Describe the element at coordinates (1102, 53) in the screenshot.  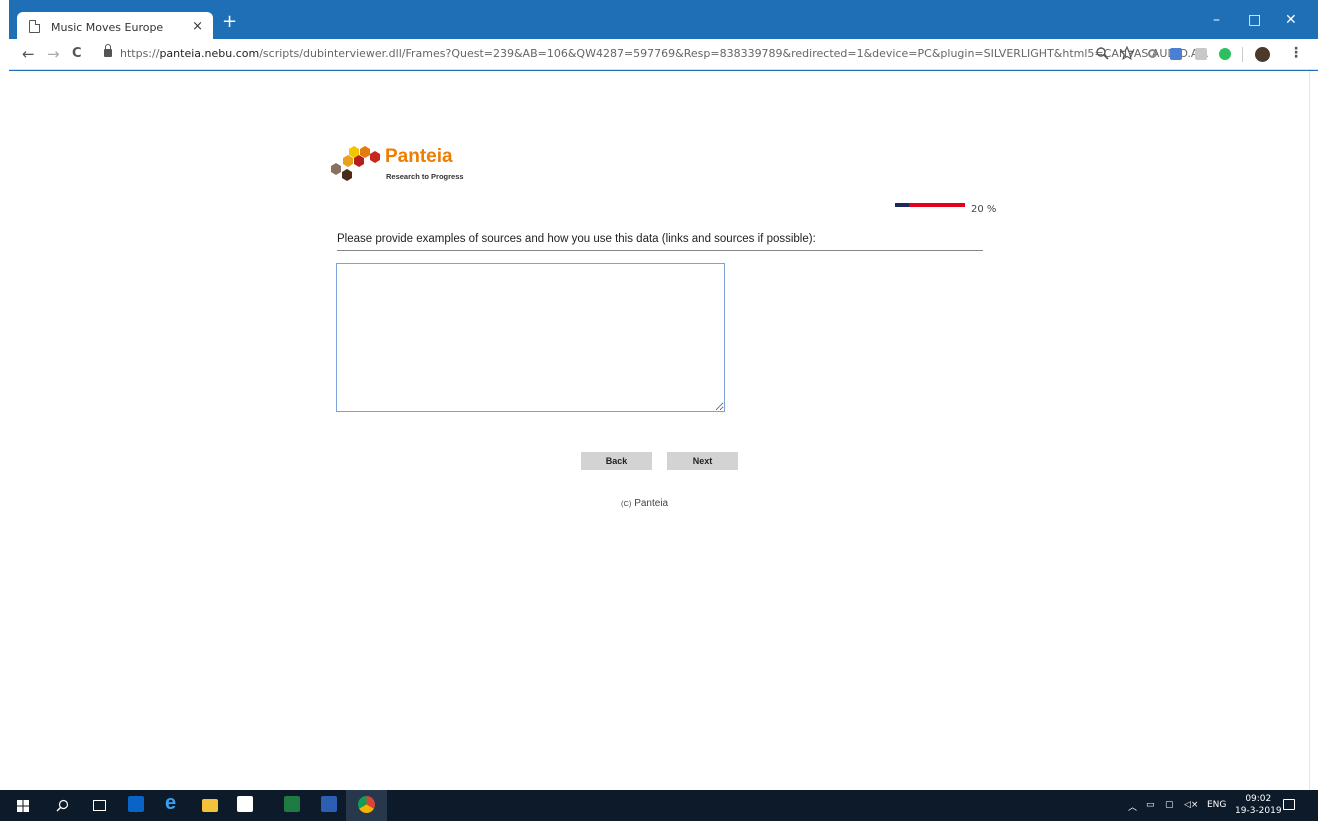
I see `zoom-icon` at that location.